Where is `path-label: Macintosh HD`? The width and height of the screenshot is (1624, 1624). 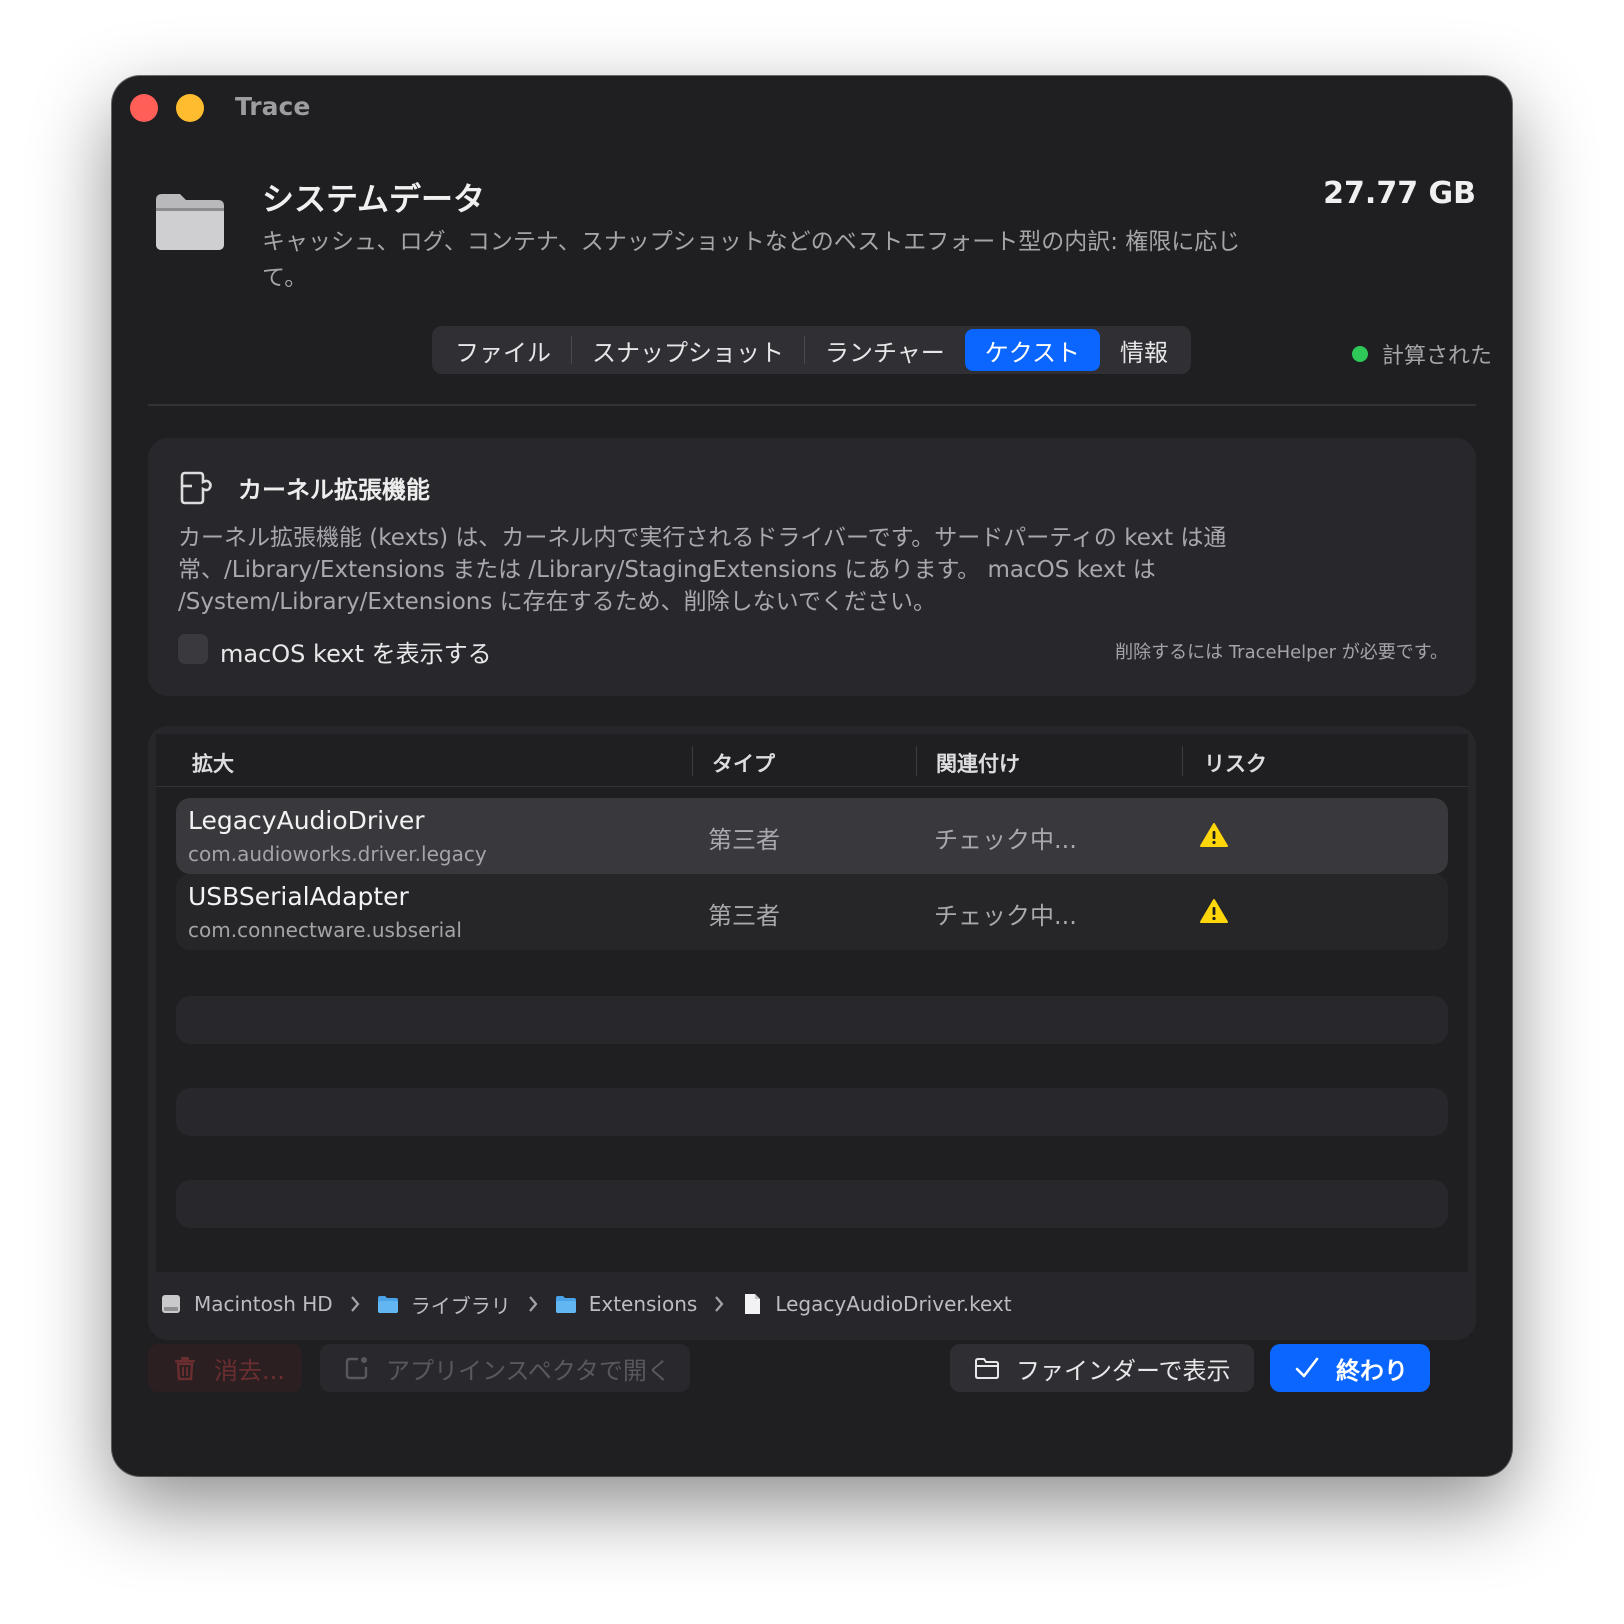
path-label: Macintosh HD is located at coordinates (263, 1304).